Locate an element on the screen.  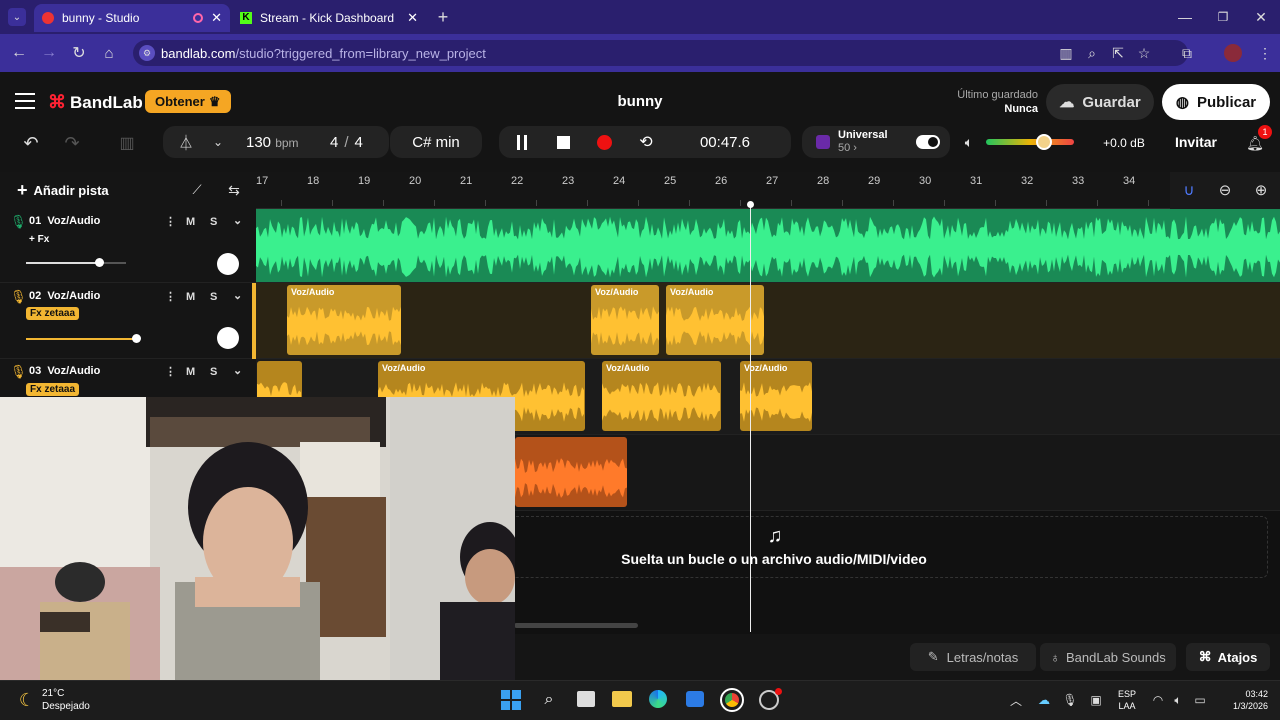
home-icon: ⌂ is located at coordinates (109, 53).